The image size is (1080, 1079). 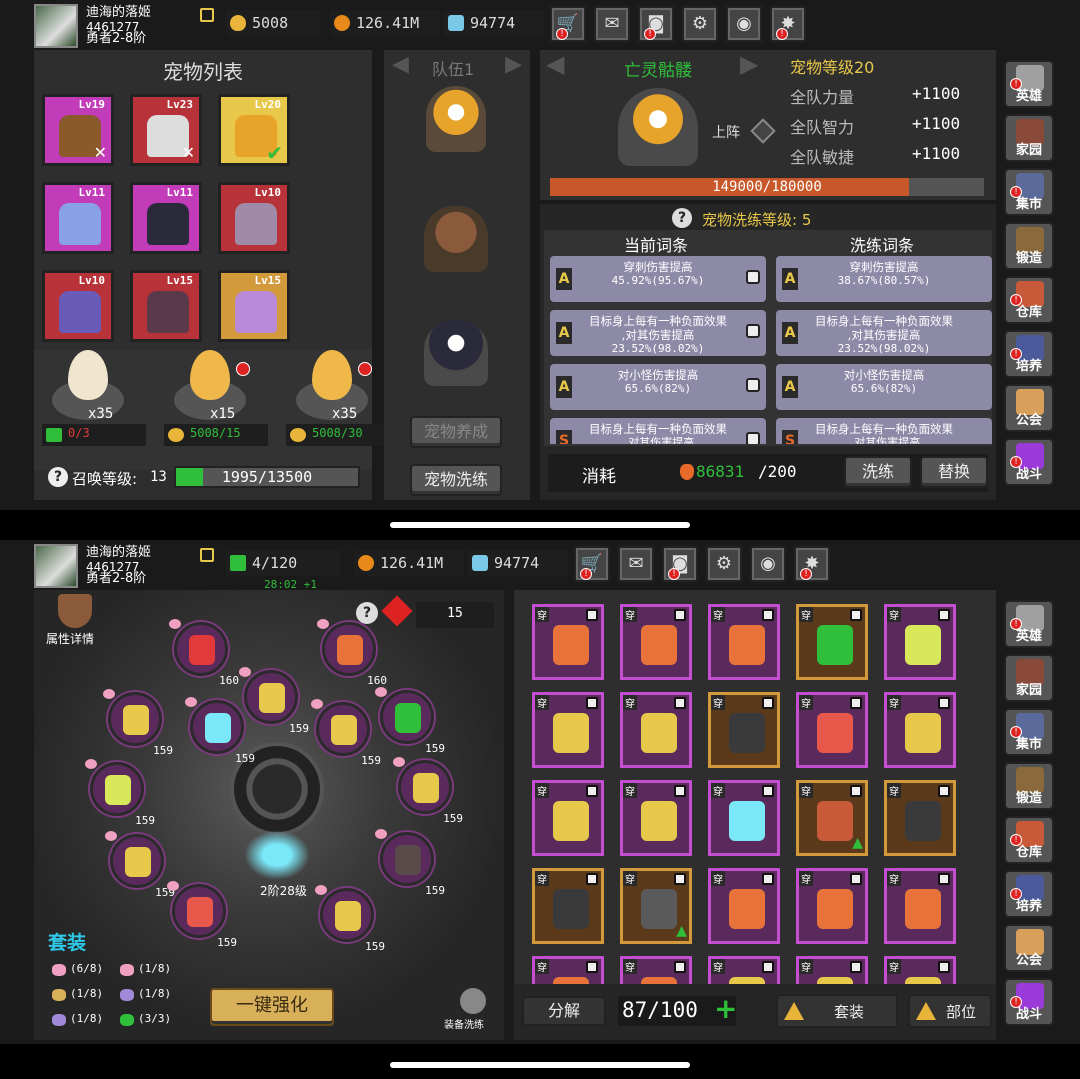 I want to click on pet-feed-button: 宠物养成, so click(x=456, y=432).